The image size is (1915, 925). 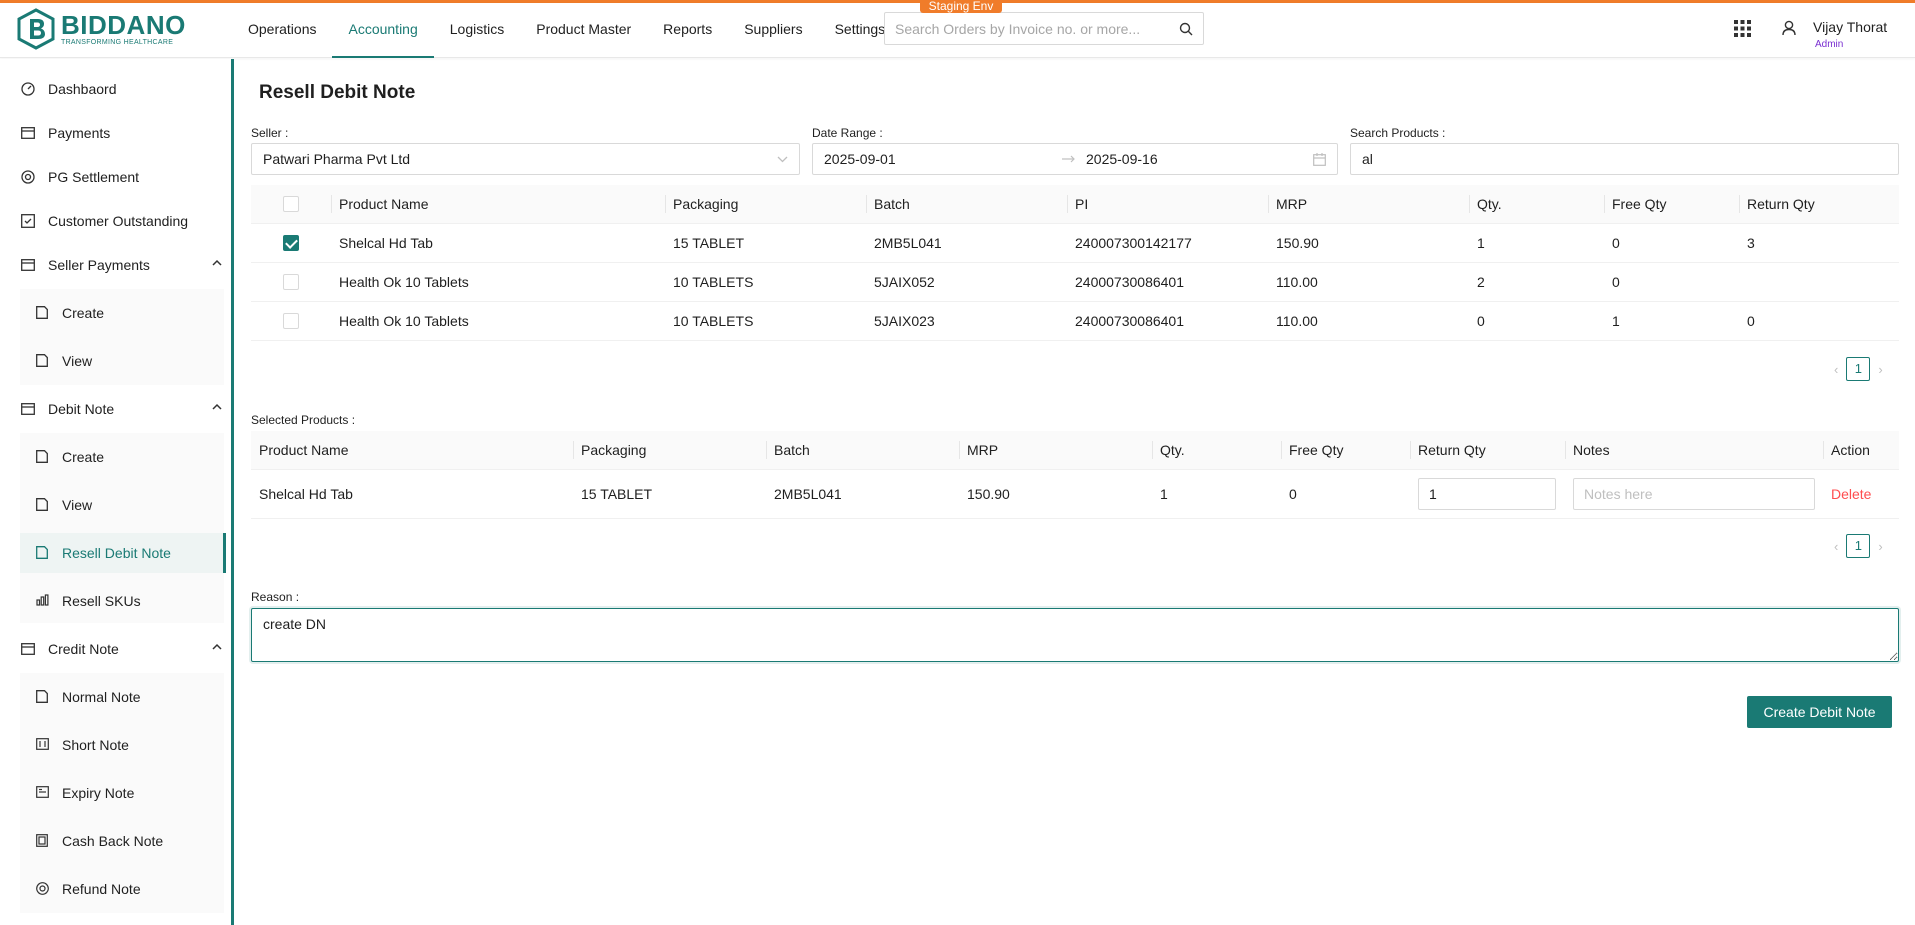 What do you see at coordinates (291, 204) in the screenshot?
I see `select-all-checkbox` at bounding box center [291, 204].